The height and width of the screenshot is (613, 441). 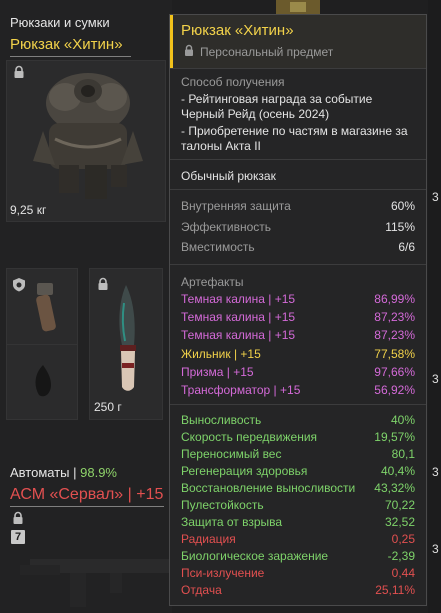 I want to click on artifact-value: 77,58%, so click(x=394, y=353).